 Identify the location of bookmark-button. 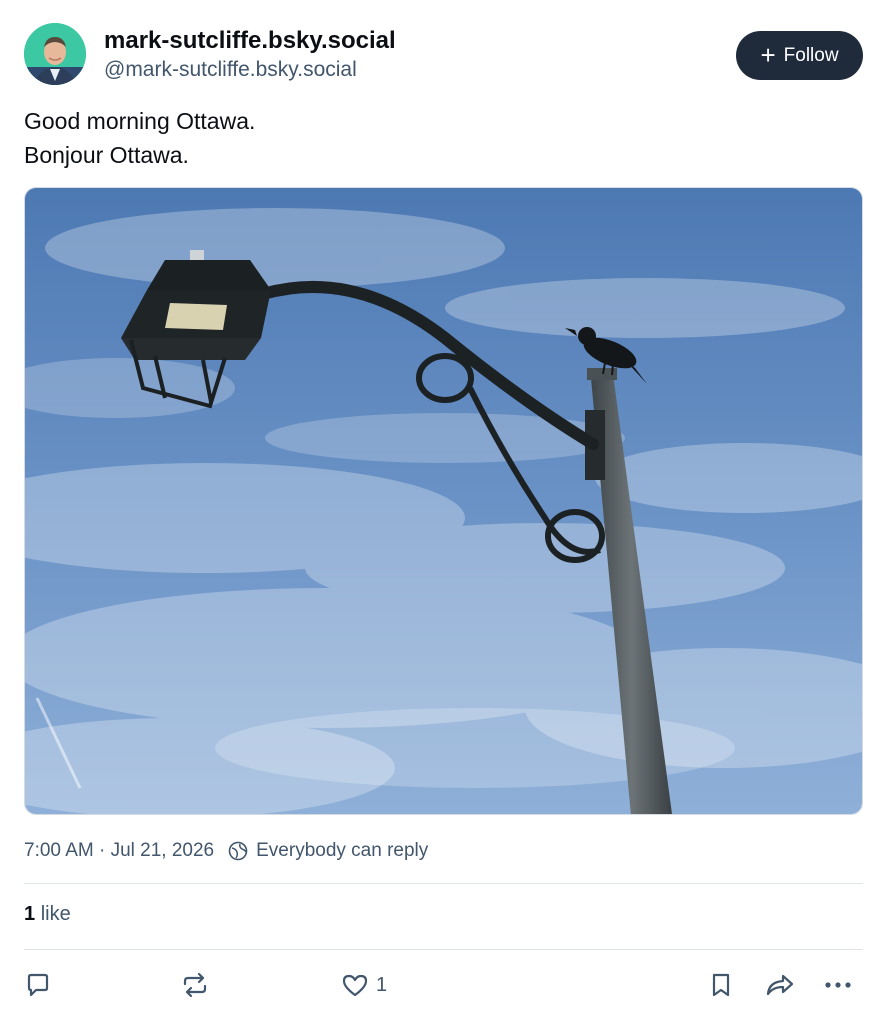
(721, 985).